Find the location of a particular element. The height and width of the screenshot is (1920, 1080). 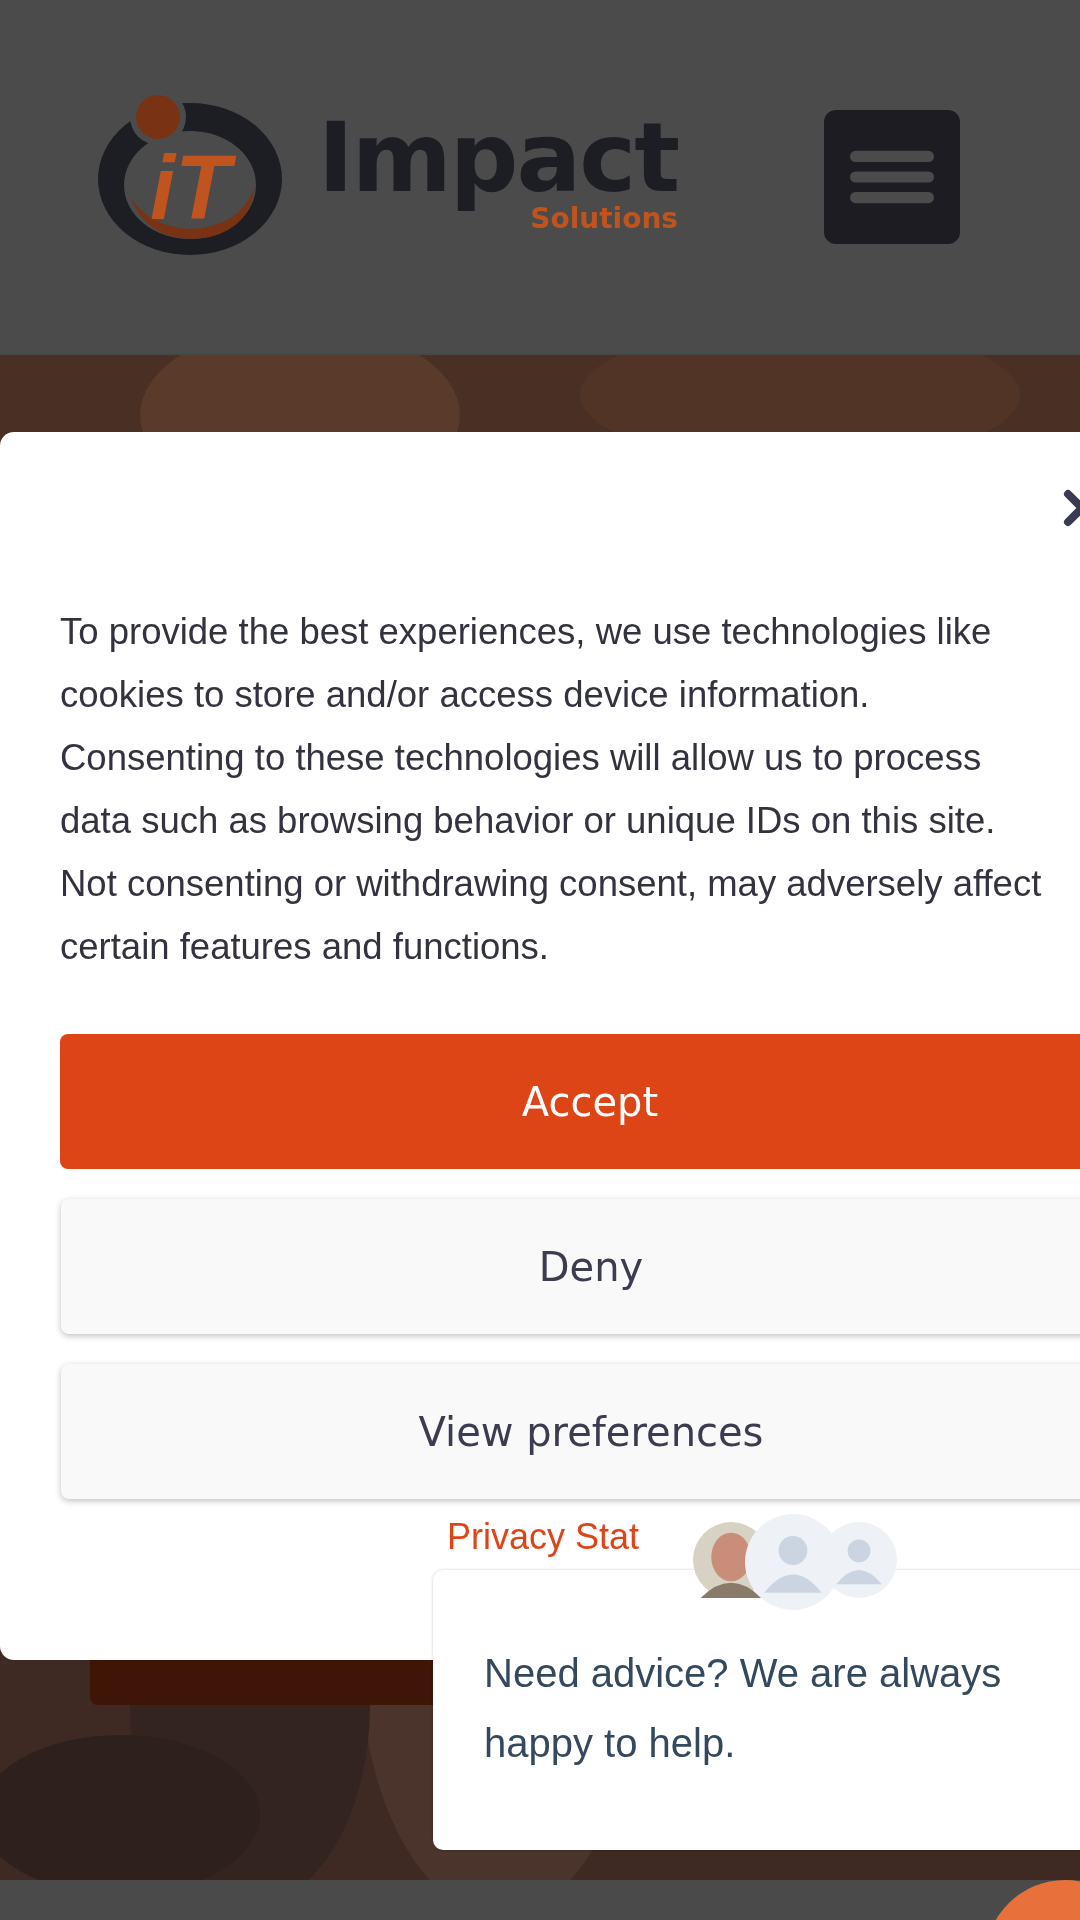

consent-button: View preferences is located at coordinates (570, 1431).